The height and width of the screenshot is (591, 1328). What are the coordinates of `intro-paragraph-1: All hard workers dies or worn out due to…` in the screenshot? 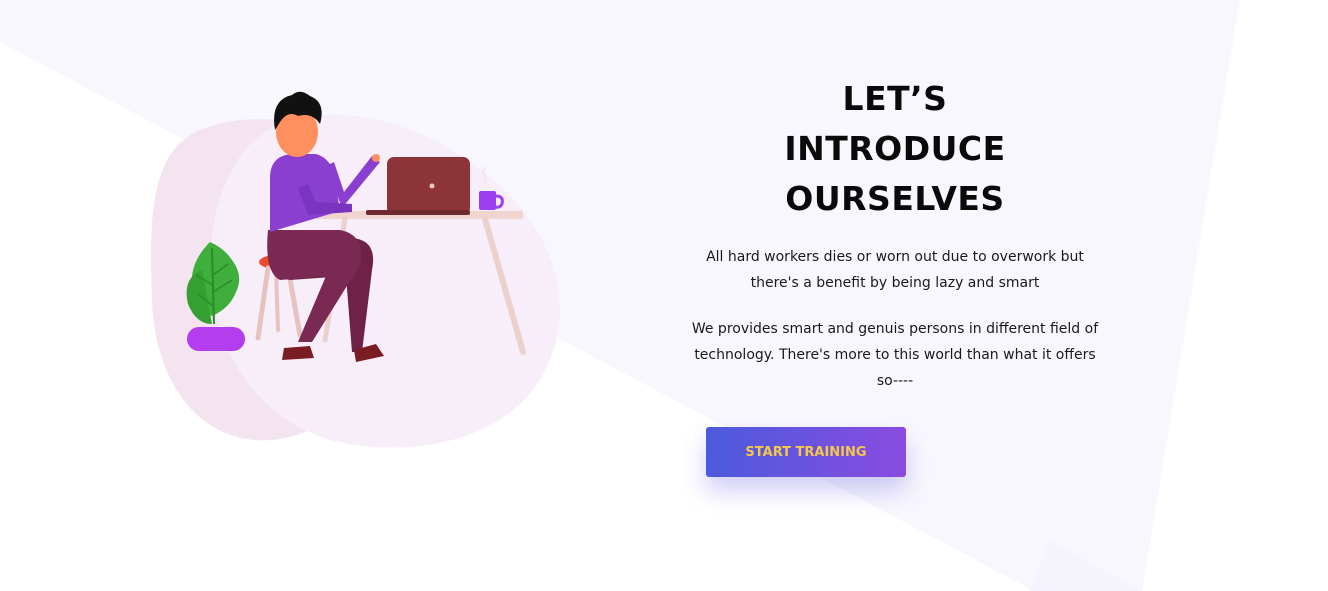 It's located at (895, 270).